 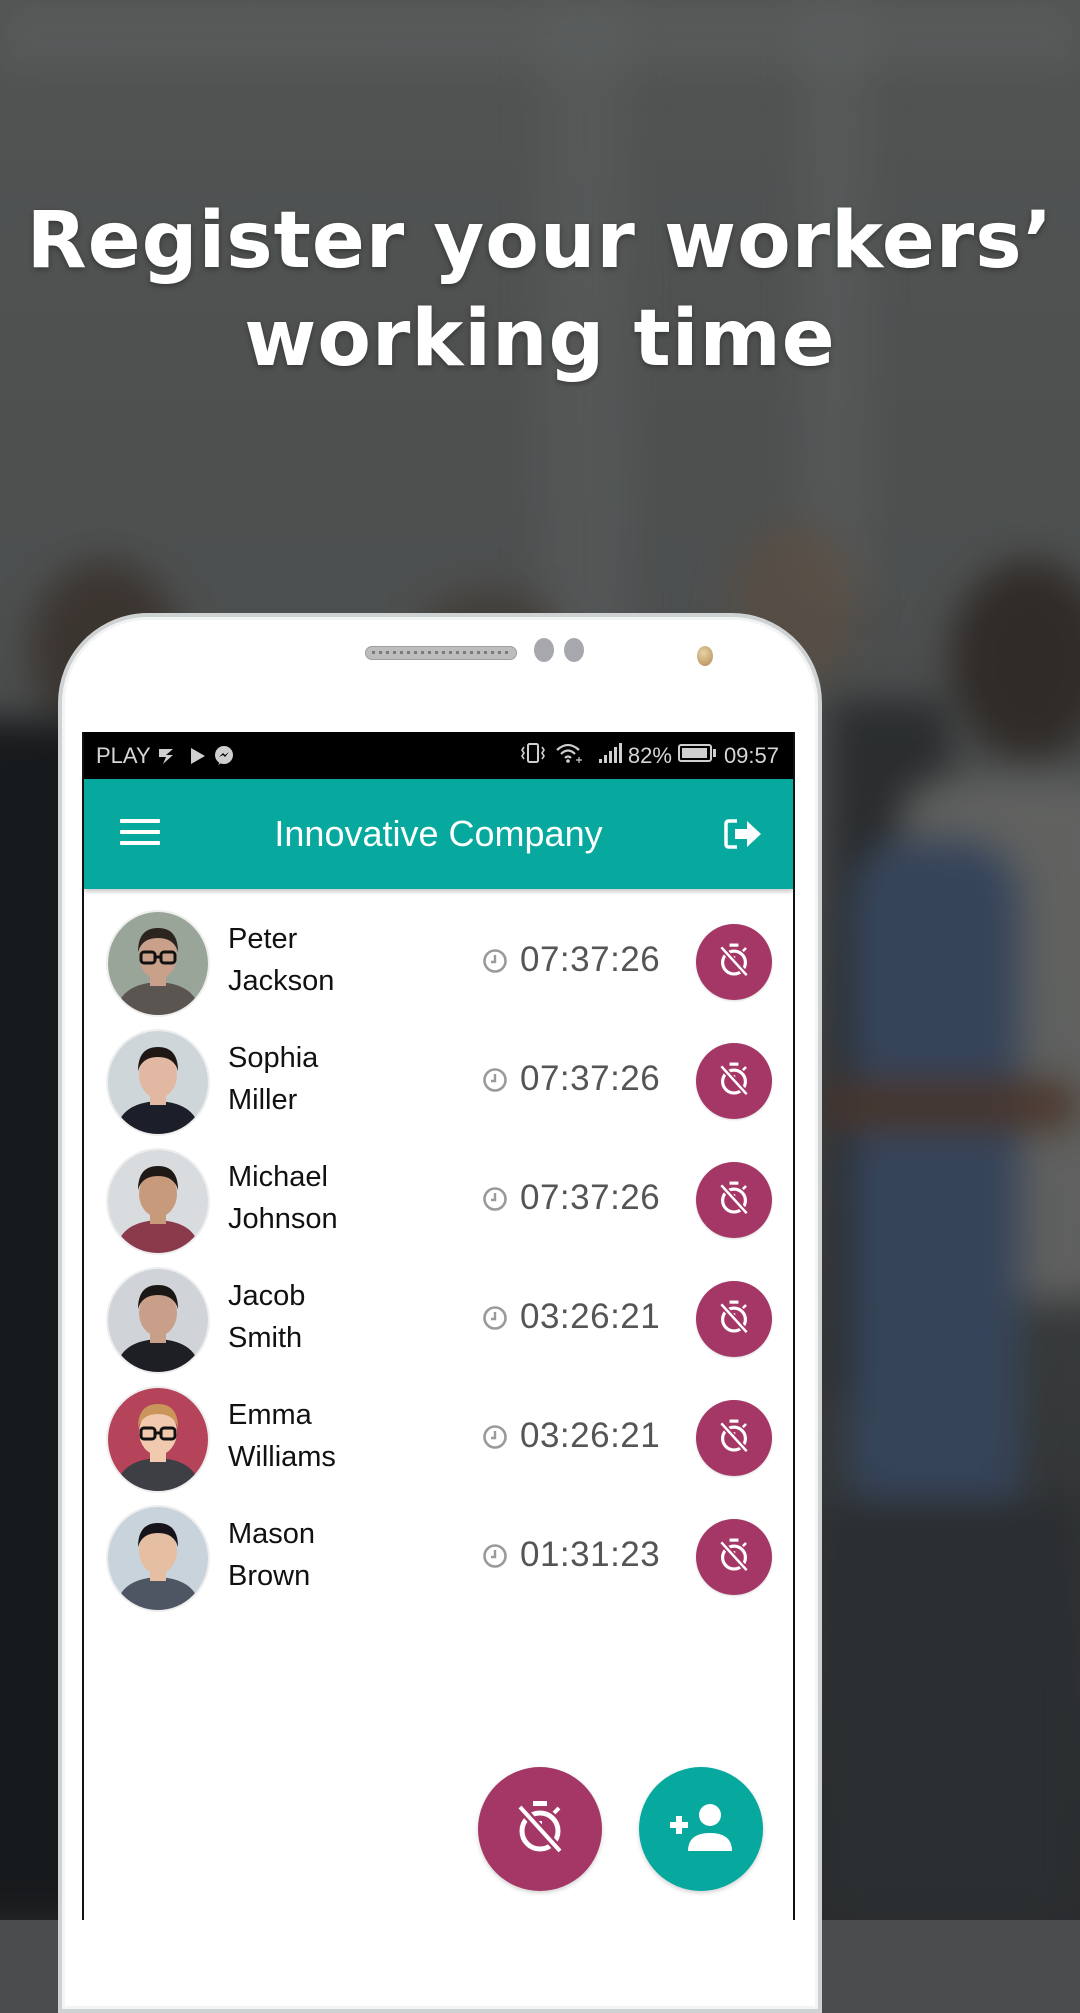 I want to click on worker-name: Michael Johnson, so click(x=283, y=1198).